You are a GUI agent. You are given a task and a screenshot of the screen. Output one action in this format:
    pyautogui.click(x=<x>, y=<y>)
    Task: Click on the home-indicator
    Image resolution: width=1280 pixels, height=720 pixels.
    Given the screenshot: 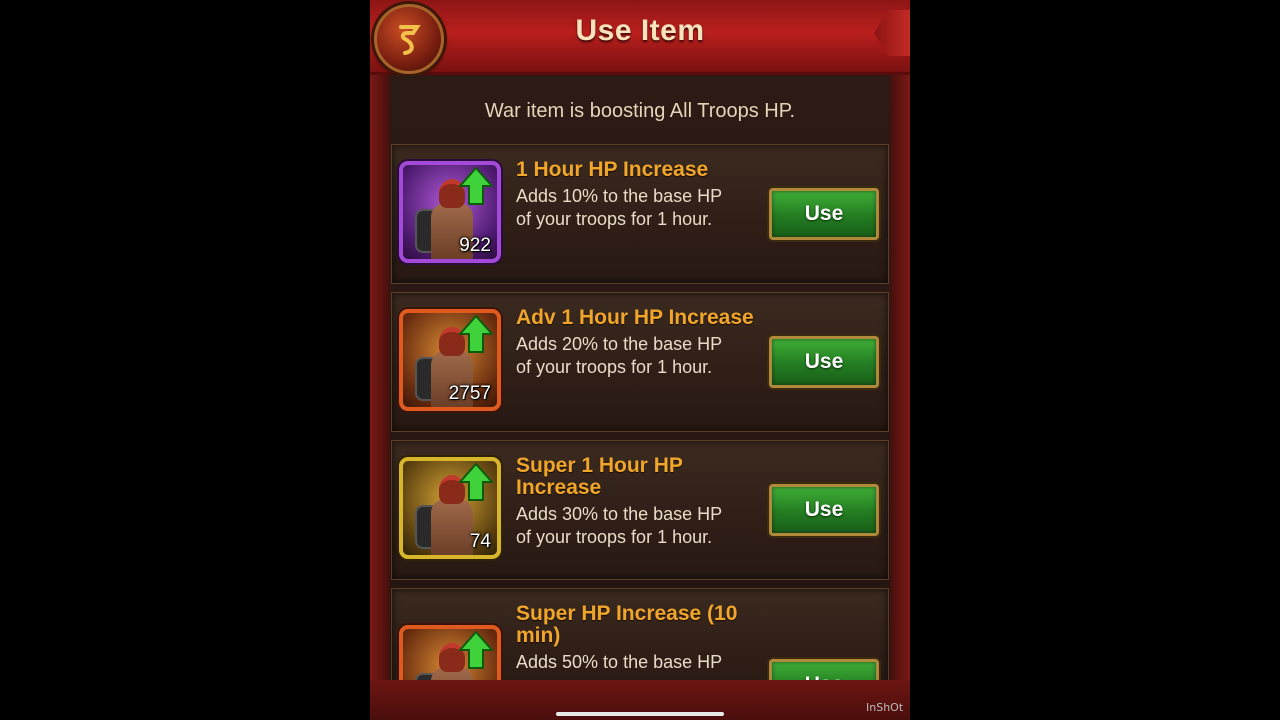 What is the action you would take?
    pyautogui.click(x=640, y=714)
    